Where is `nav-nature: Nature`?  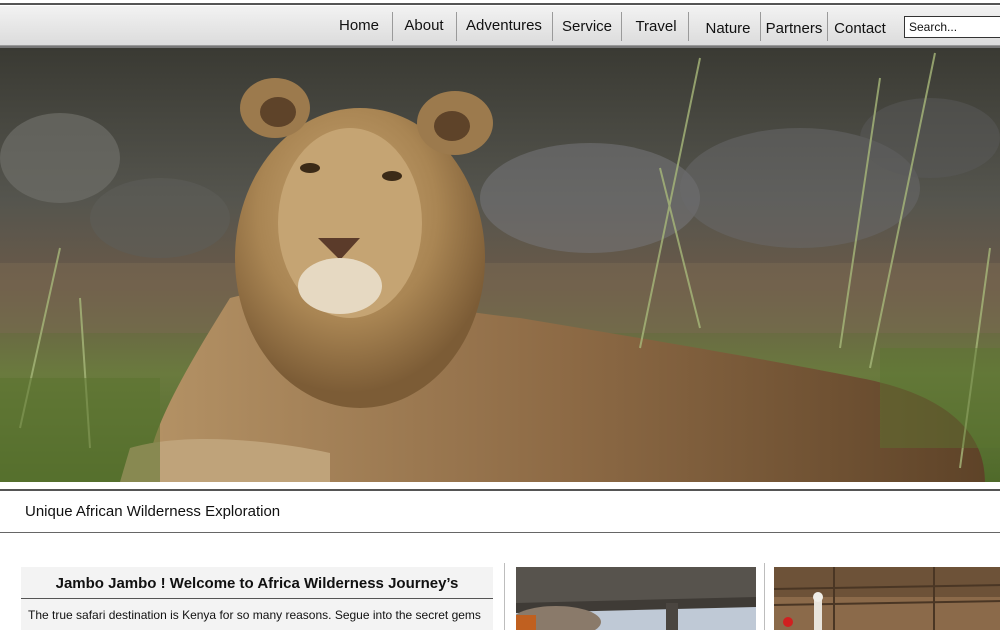
nav-nature: Nature is located at coordinates (728, 28).